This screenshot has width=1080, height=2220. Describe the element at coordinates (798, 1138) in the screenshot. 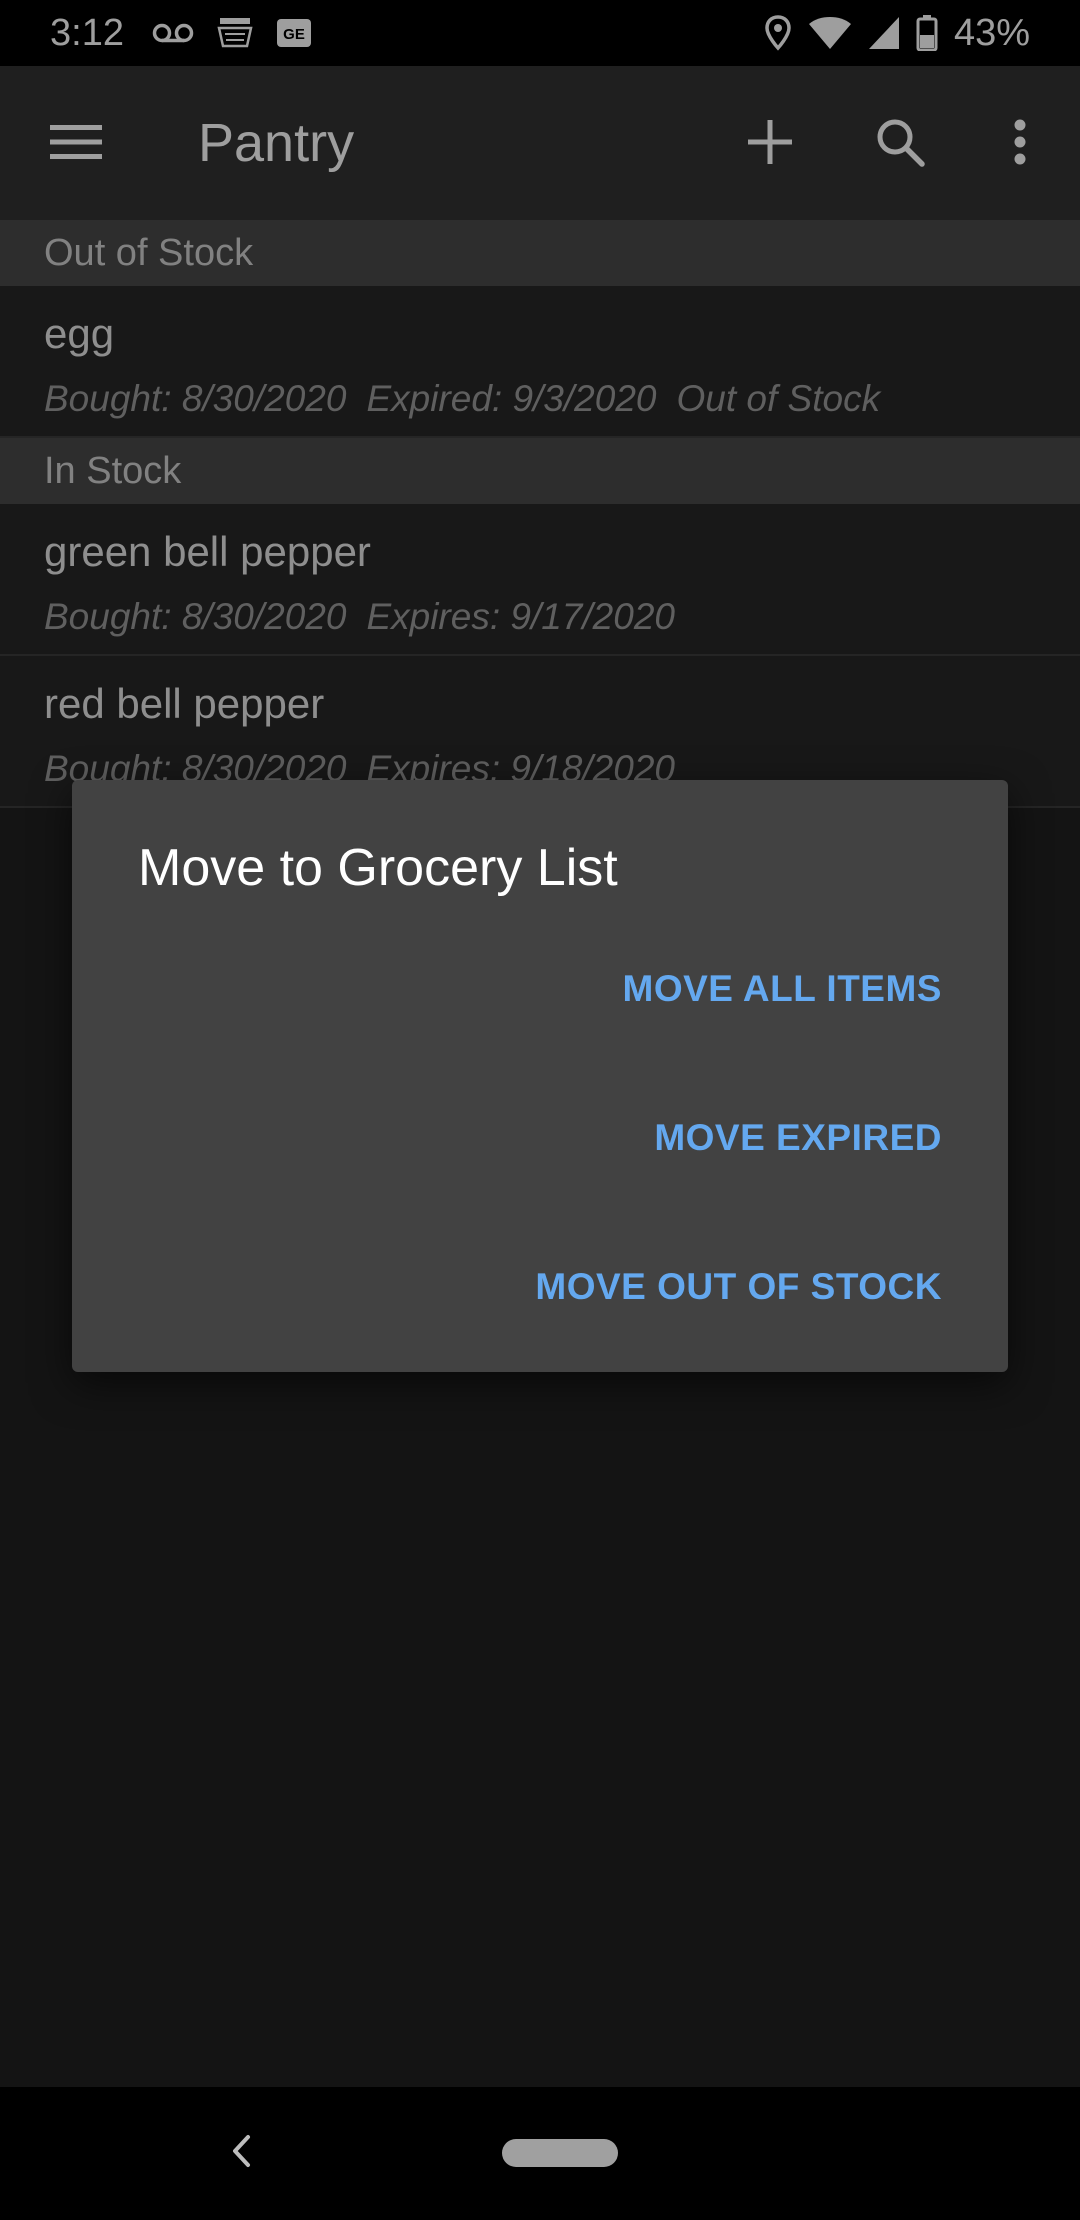

I see `move-expired-button: MOVE EXPIRED` at that location.